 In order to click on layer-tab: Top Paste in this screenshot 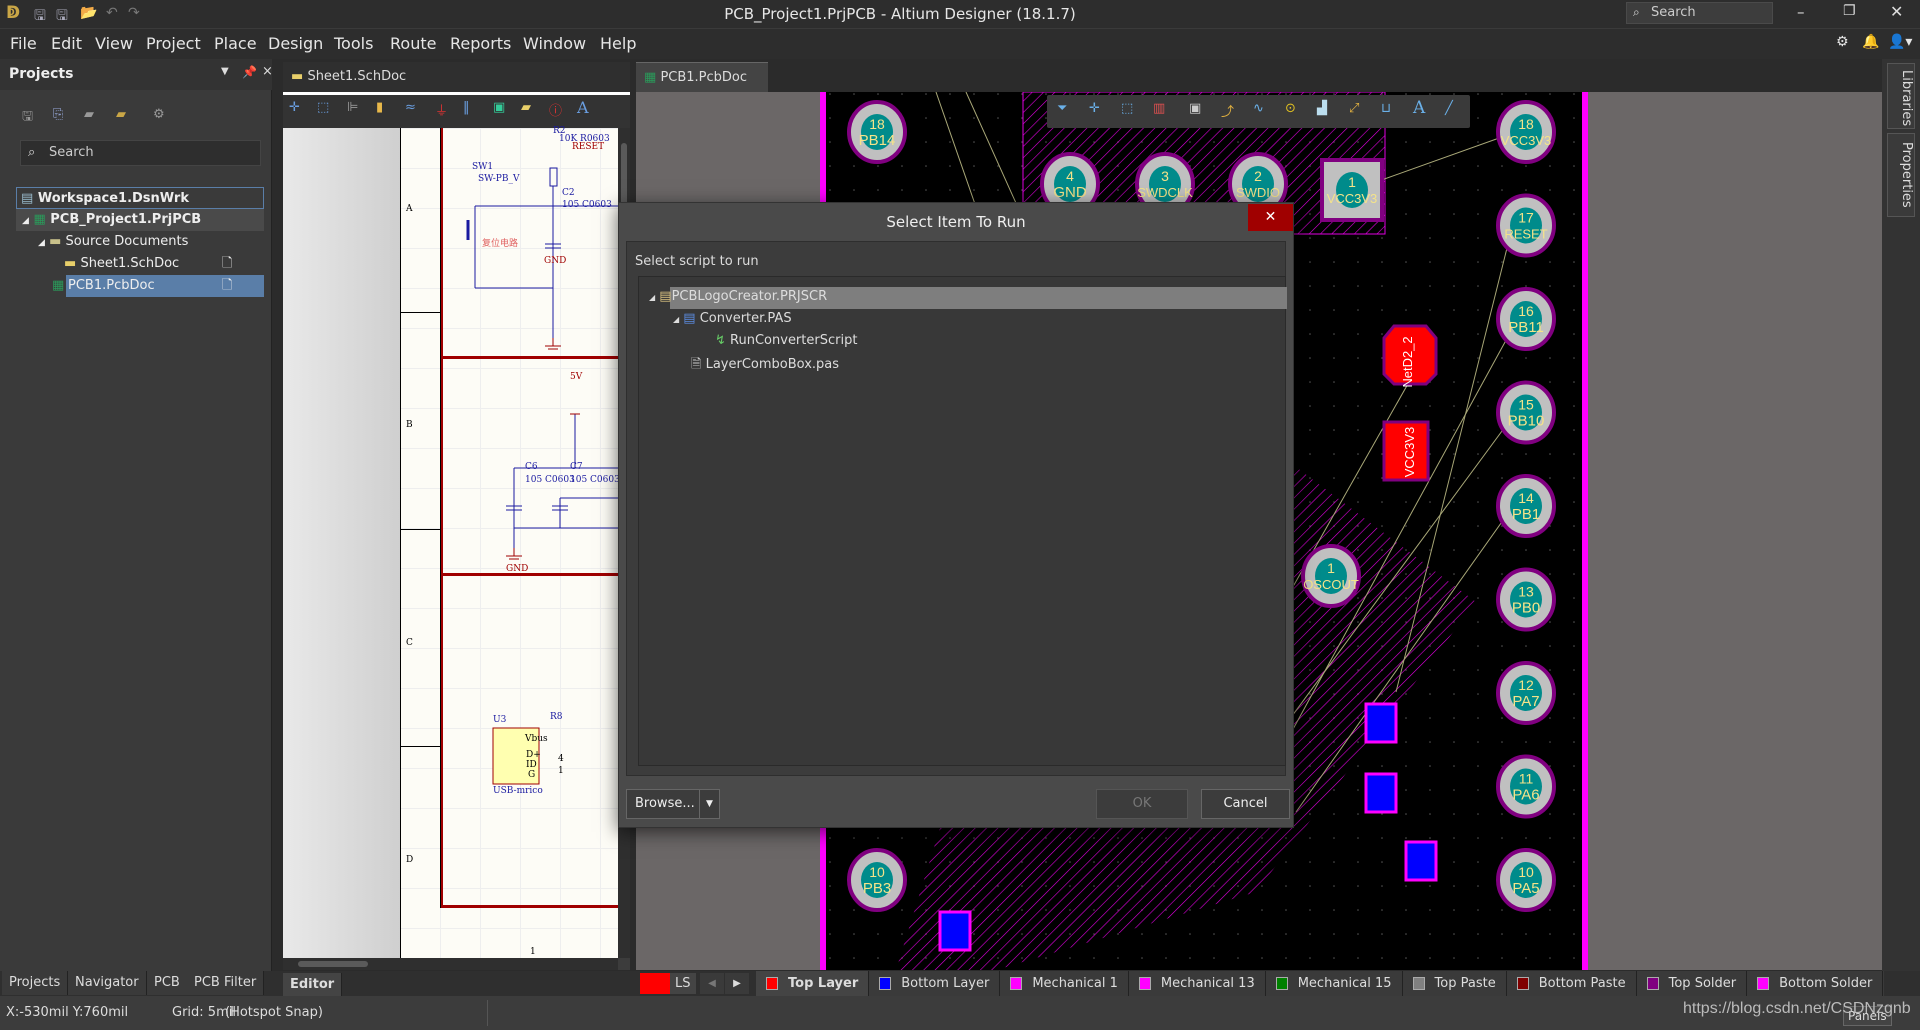, I will do `click(1454, 983)`.